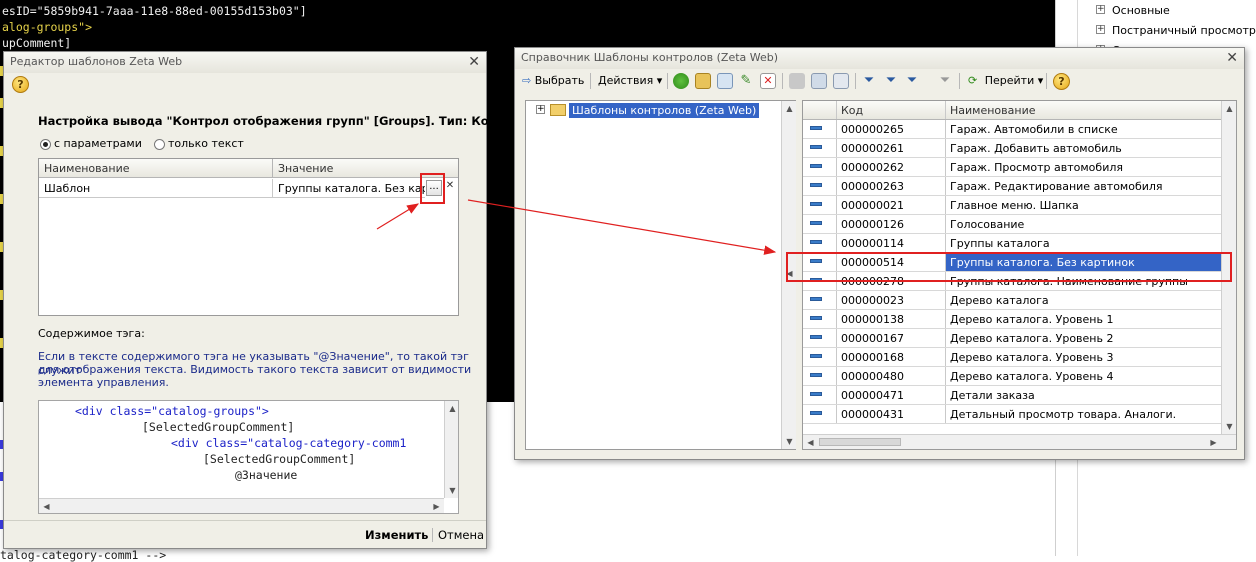 Image resolution: width=1256 pixels, height=562 pixels. Describe the element at coordinates (398, 216) in the screenshot. I see `annotation-arrow-left` at that location.